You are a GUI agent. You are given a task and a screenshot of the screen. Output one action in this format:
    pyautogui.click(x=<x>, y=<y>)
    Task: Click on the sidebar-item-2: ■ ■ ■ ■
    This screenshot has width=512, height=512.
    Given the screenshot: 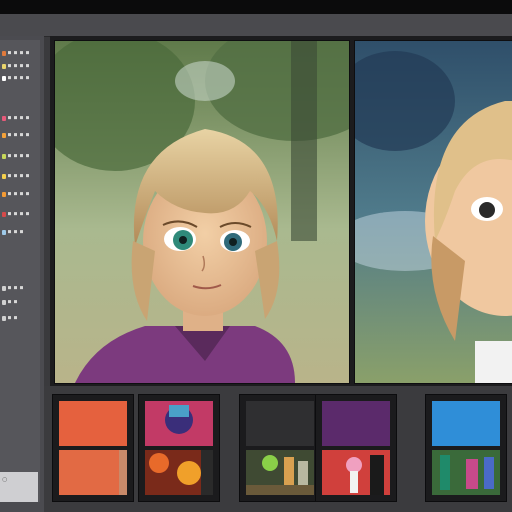 What is the action you would take?
    pyautogui.click(x=20, y=66)
    